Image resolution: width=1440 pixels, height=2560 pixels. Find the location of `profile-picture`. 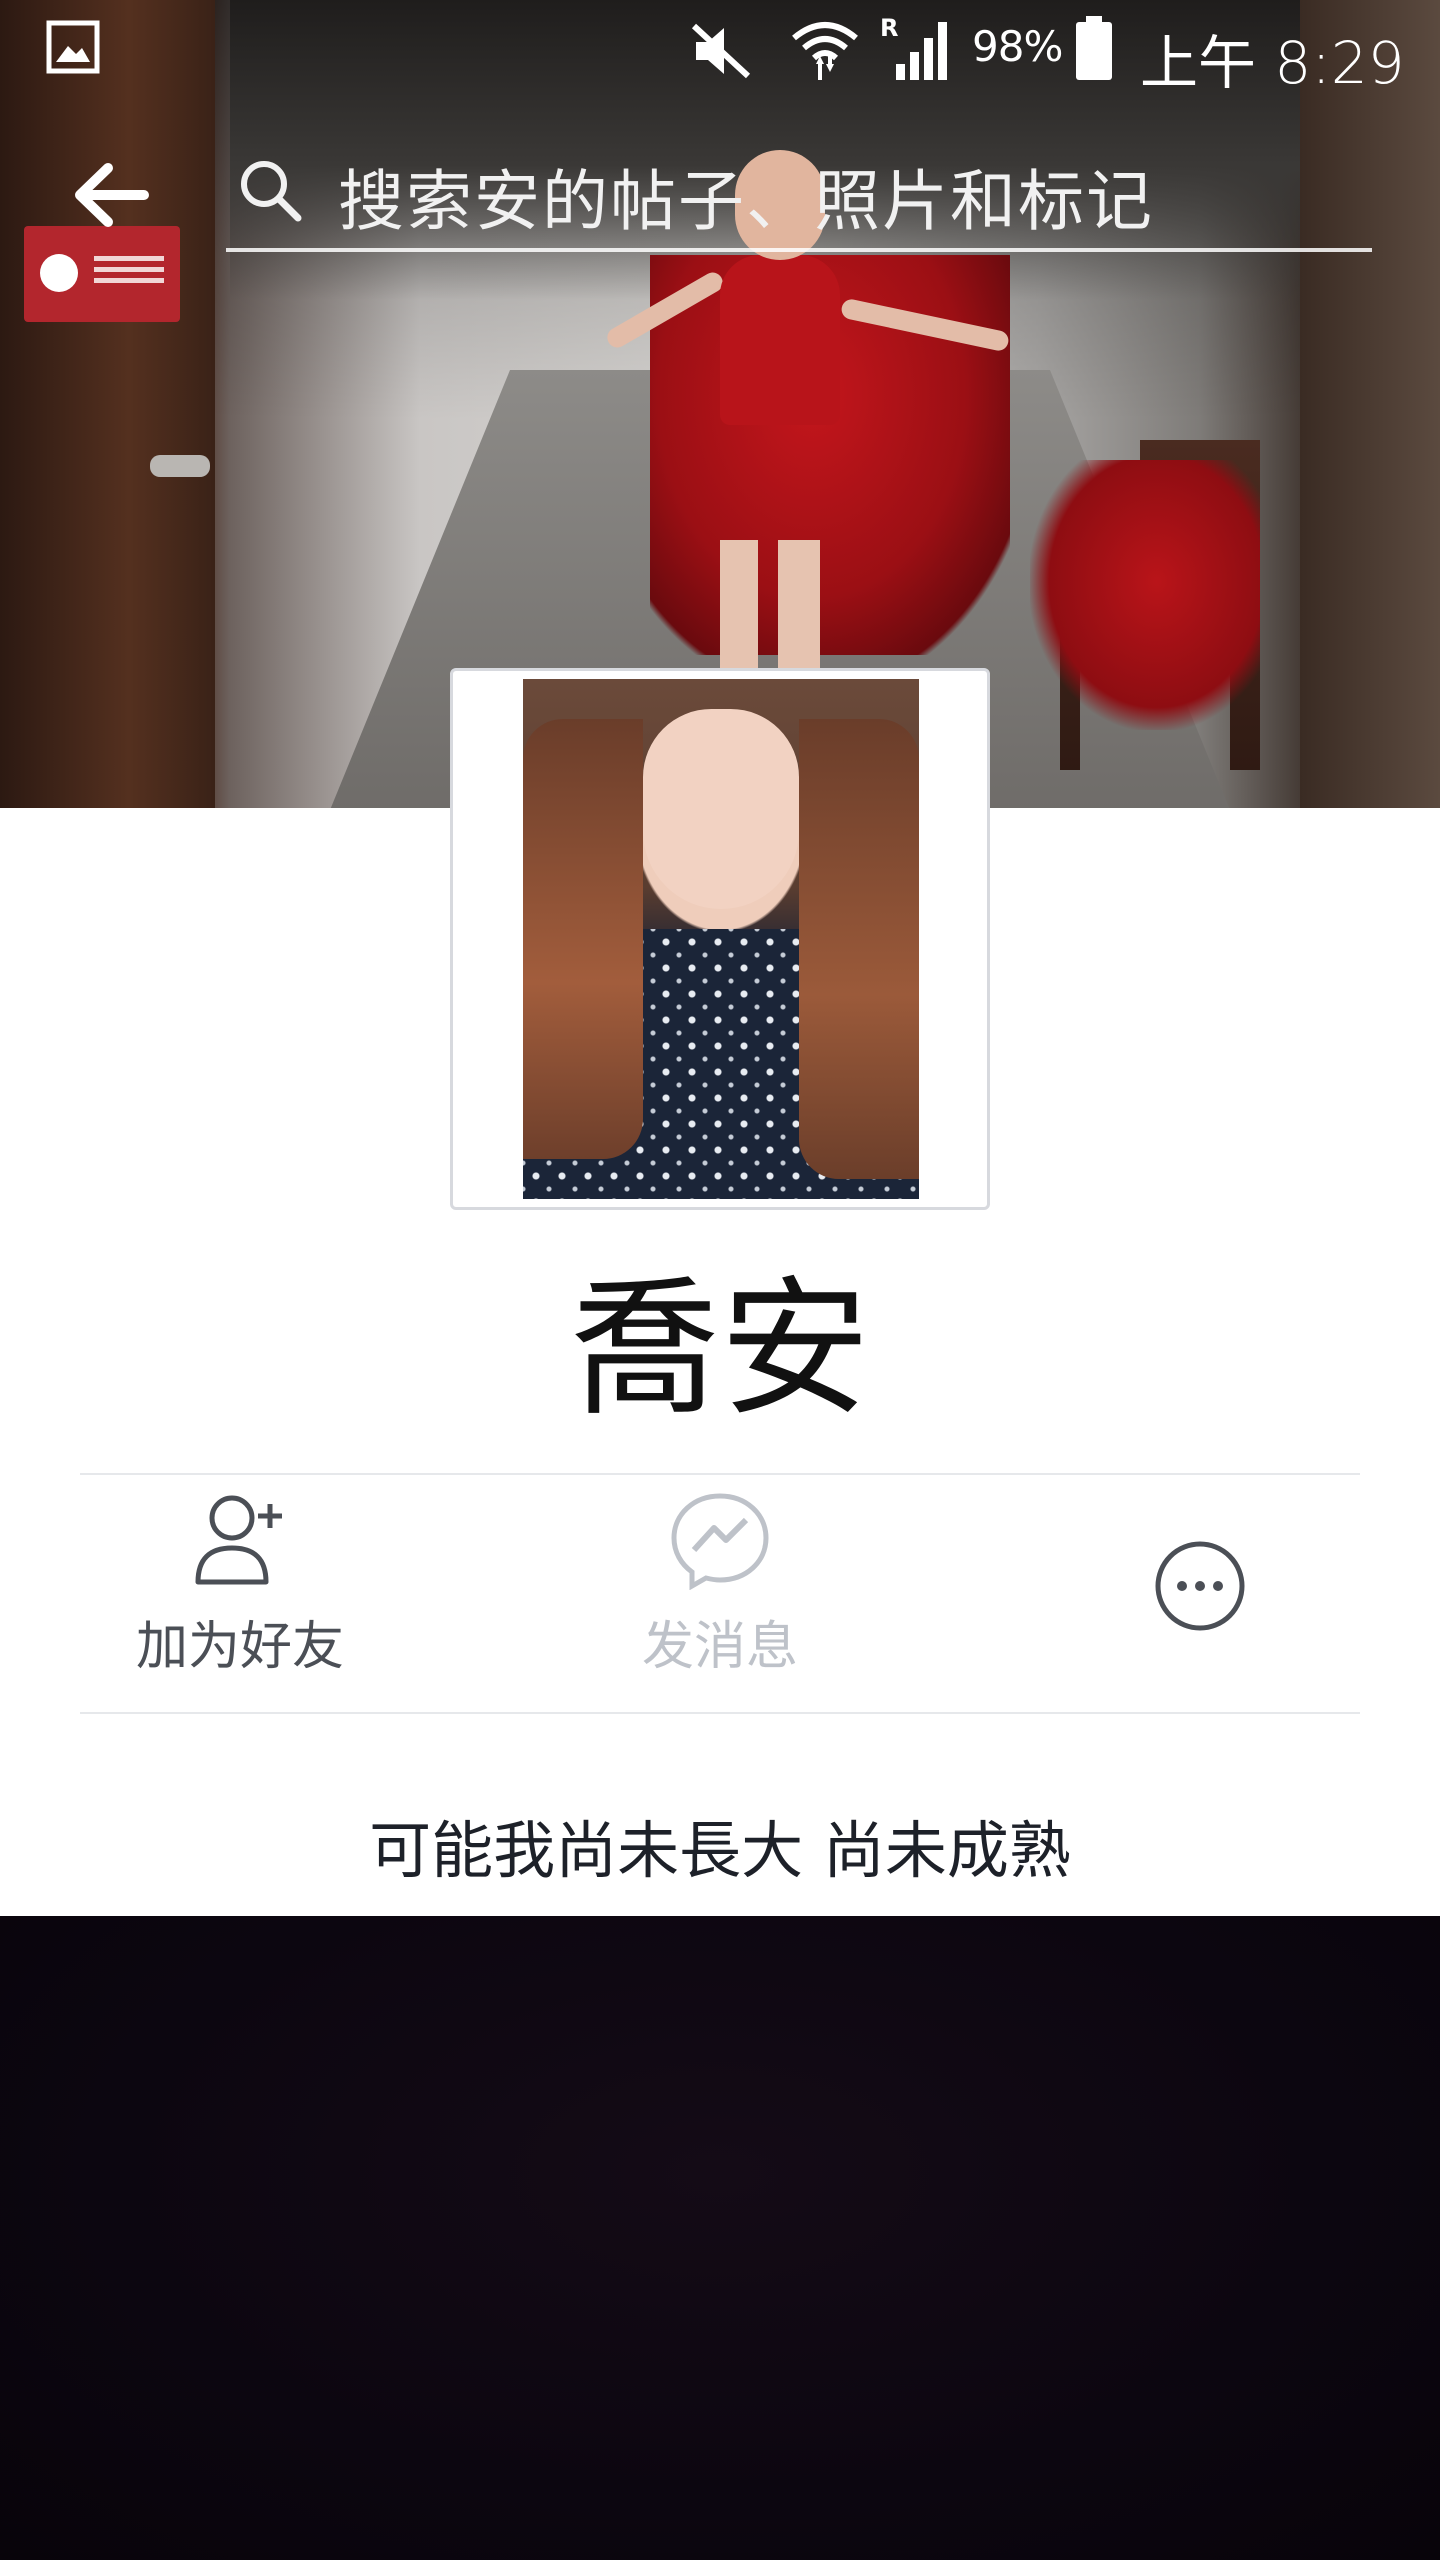

profile-picture is located at coordinates (720, 939).